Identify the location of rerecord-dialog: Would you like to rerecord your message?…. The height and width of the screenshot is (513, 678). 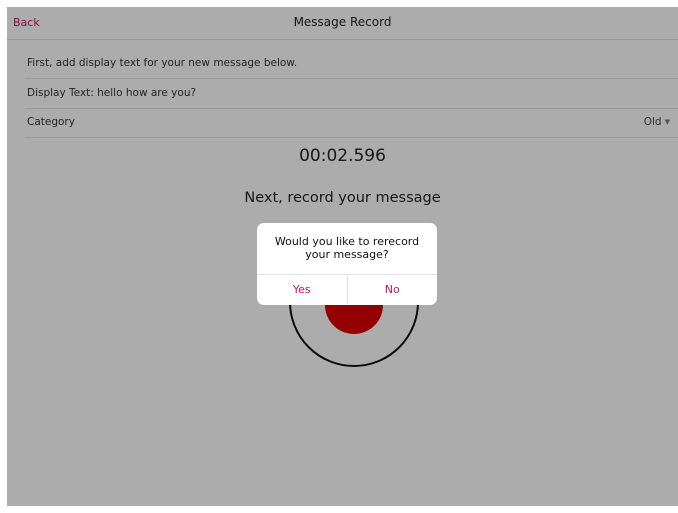
(347, 264).